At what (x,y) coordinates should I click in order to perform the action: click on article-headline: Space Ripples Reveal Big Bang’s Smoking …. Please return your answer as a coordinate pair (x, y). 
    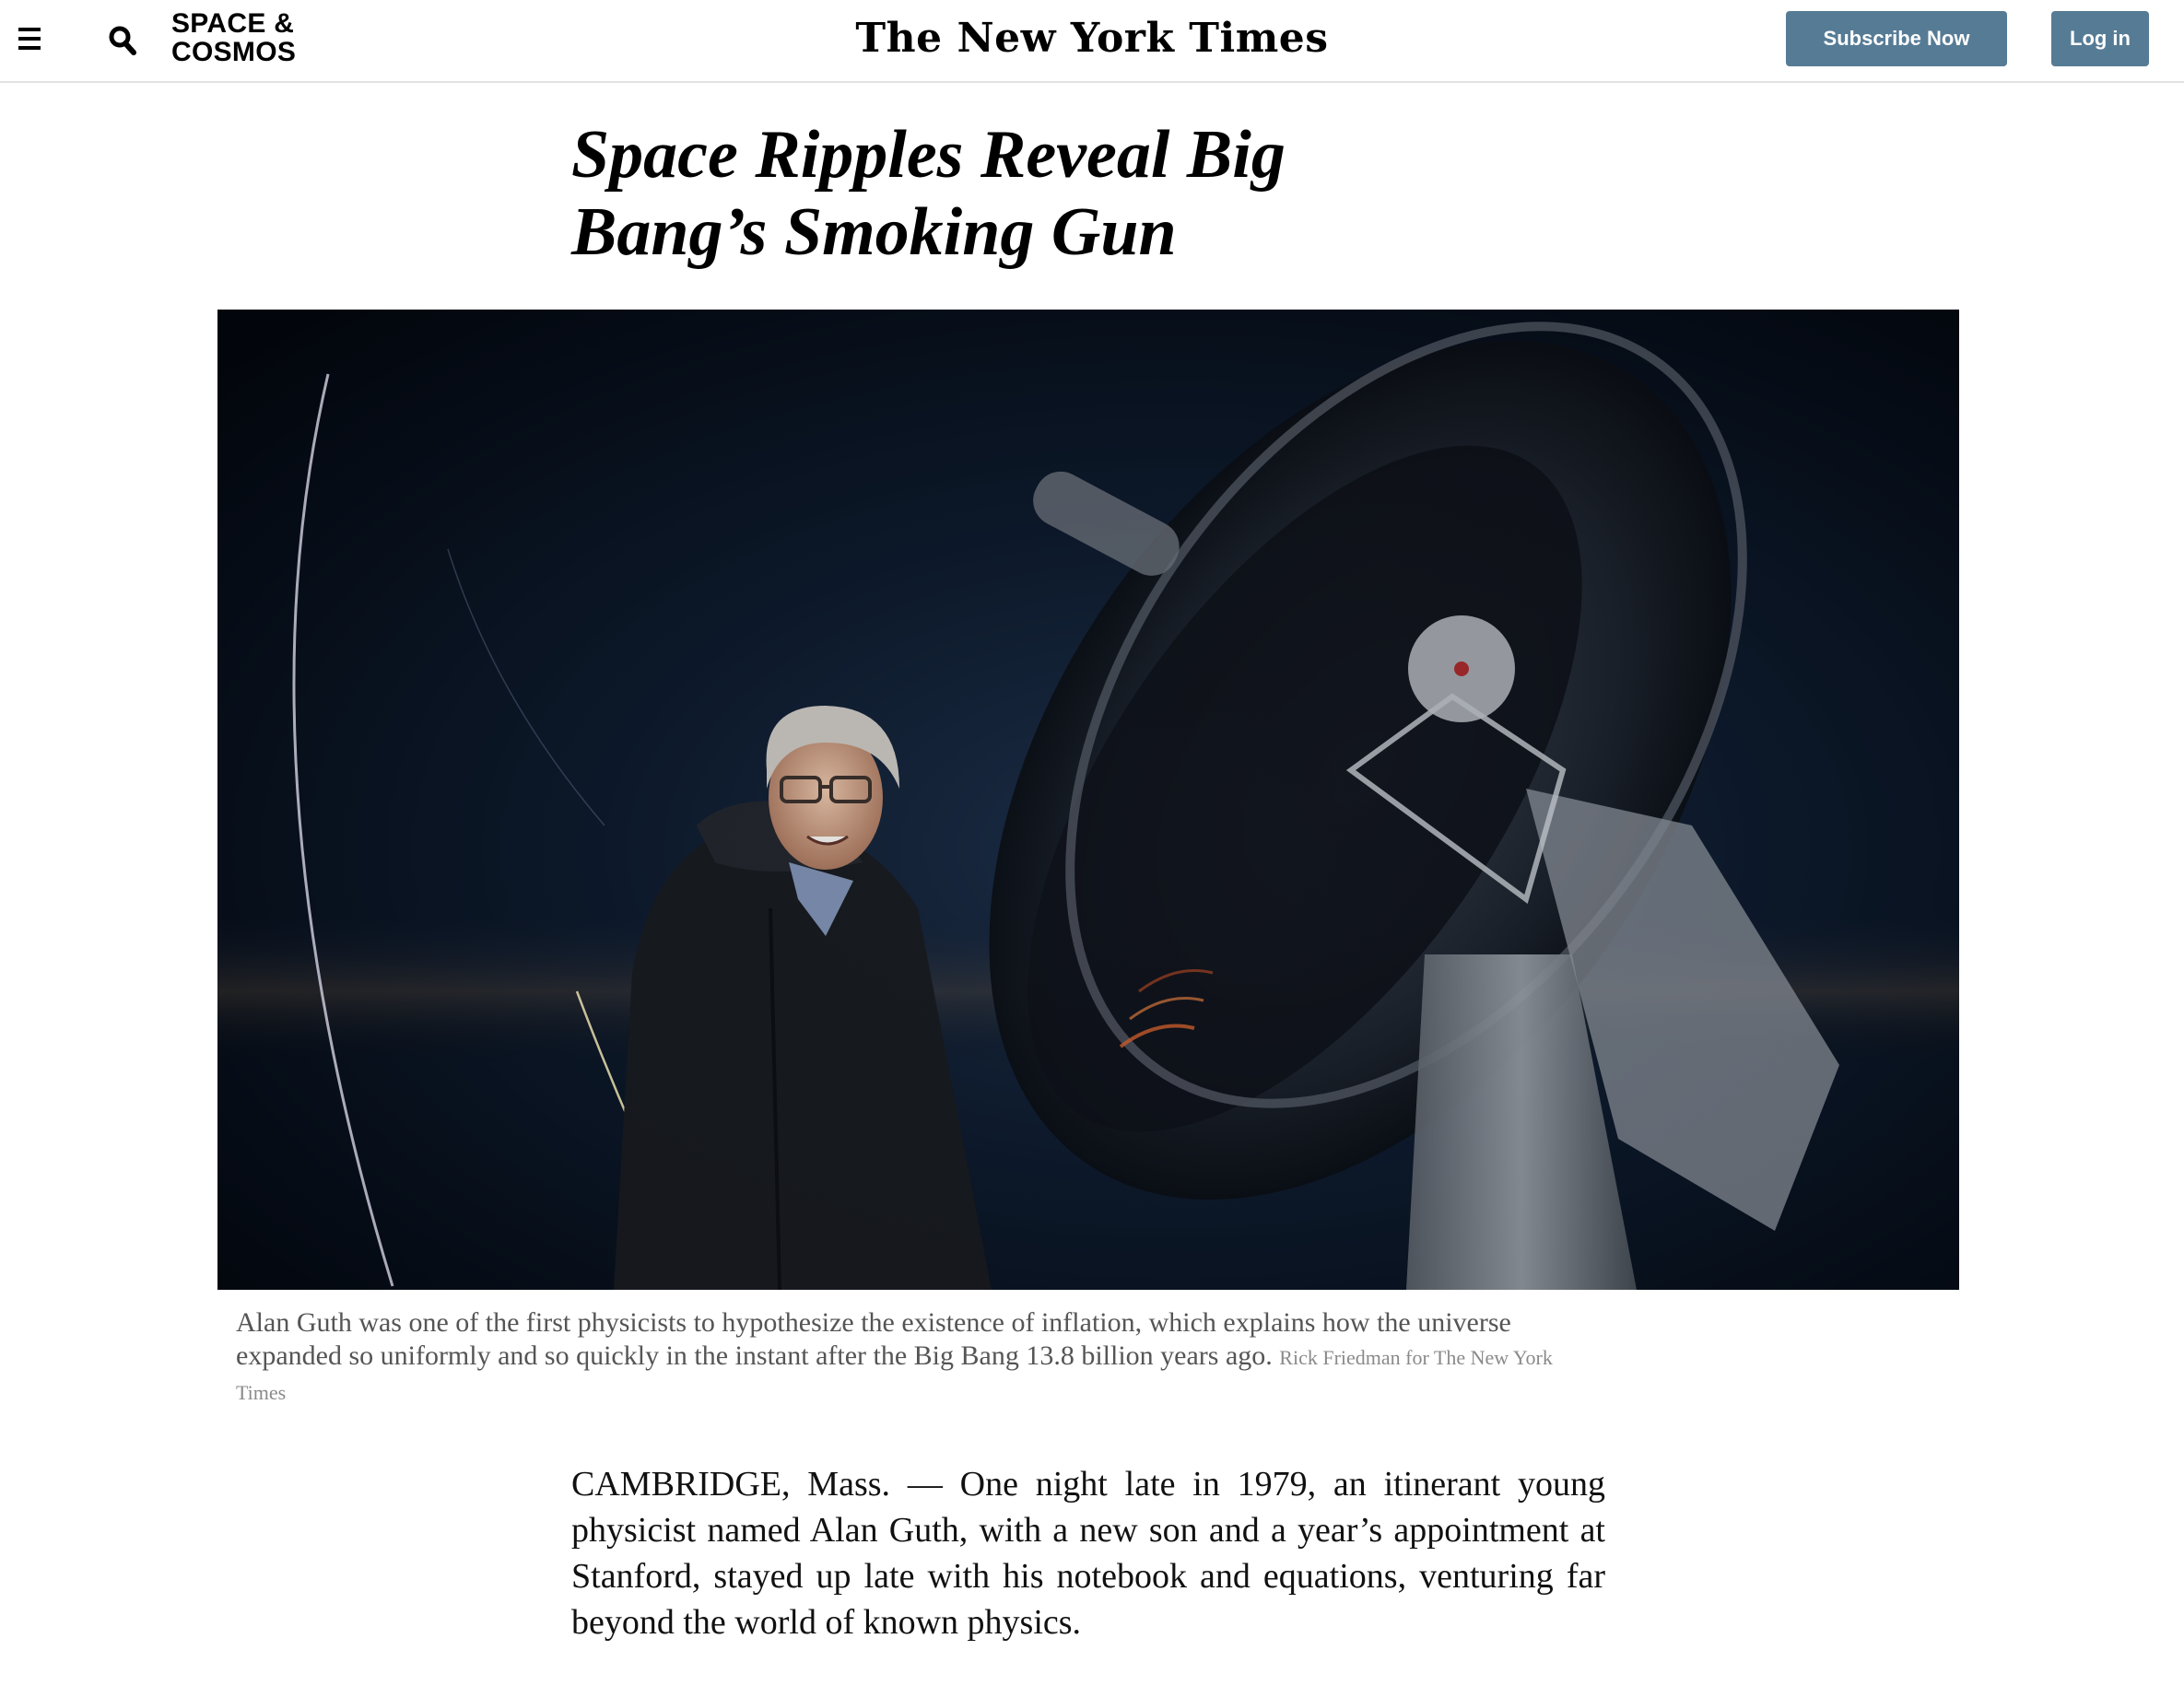
    Looking at the image, I should click on (928, 193).